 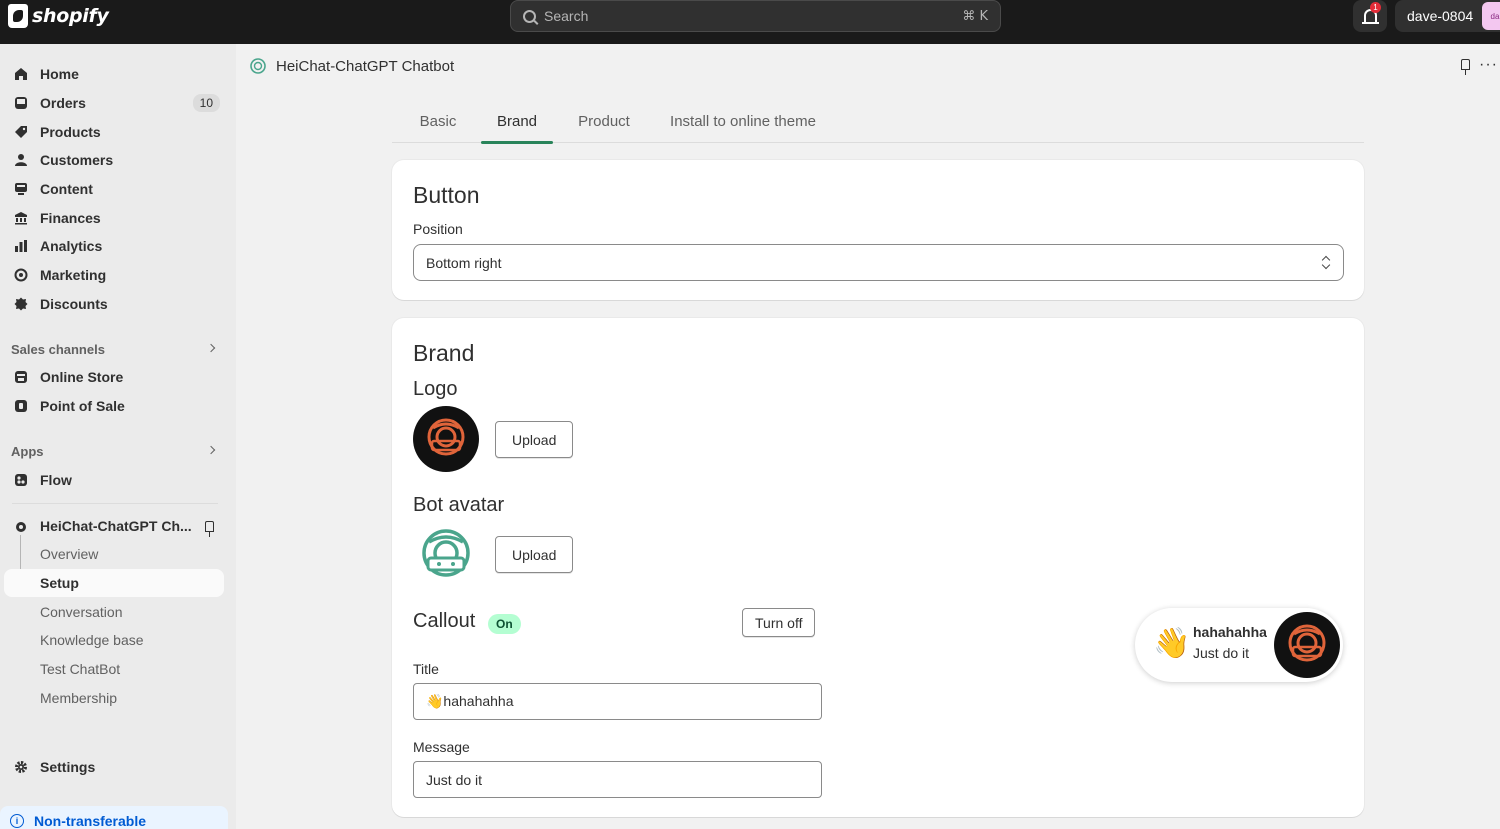 I want to click on gear-icon, so click(x=20, y=767).